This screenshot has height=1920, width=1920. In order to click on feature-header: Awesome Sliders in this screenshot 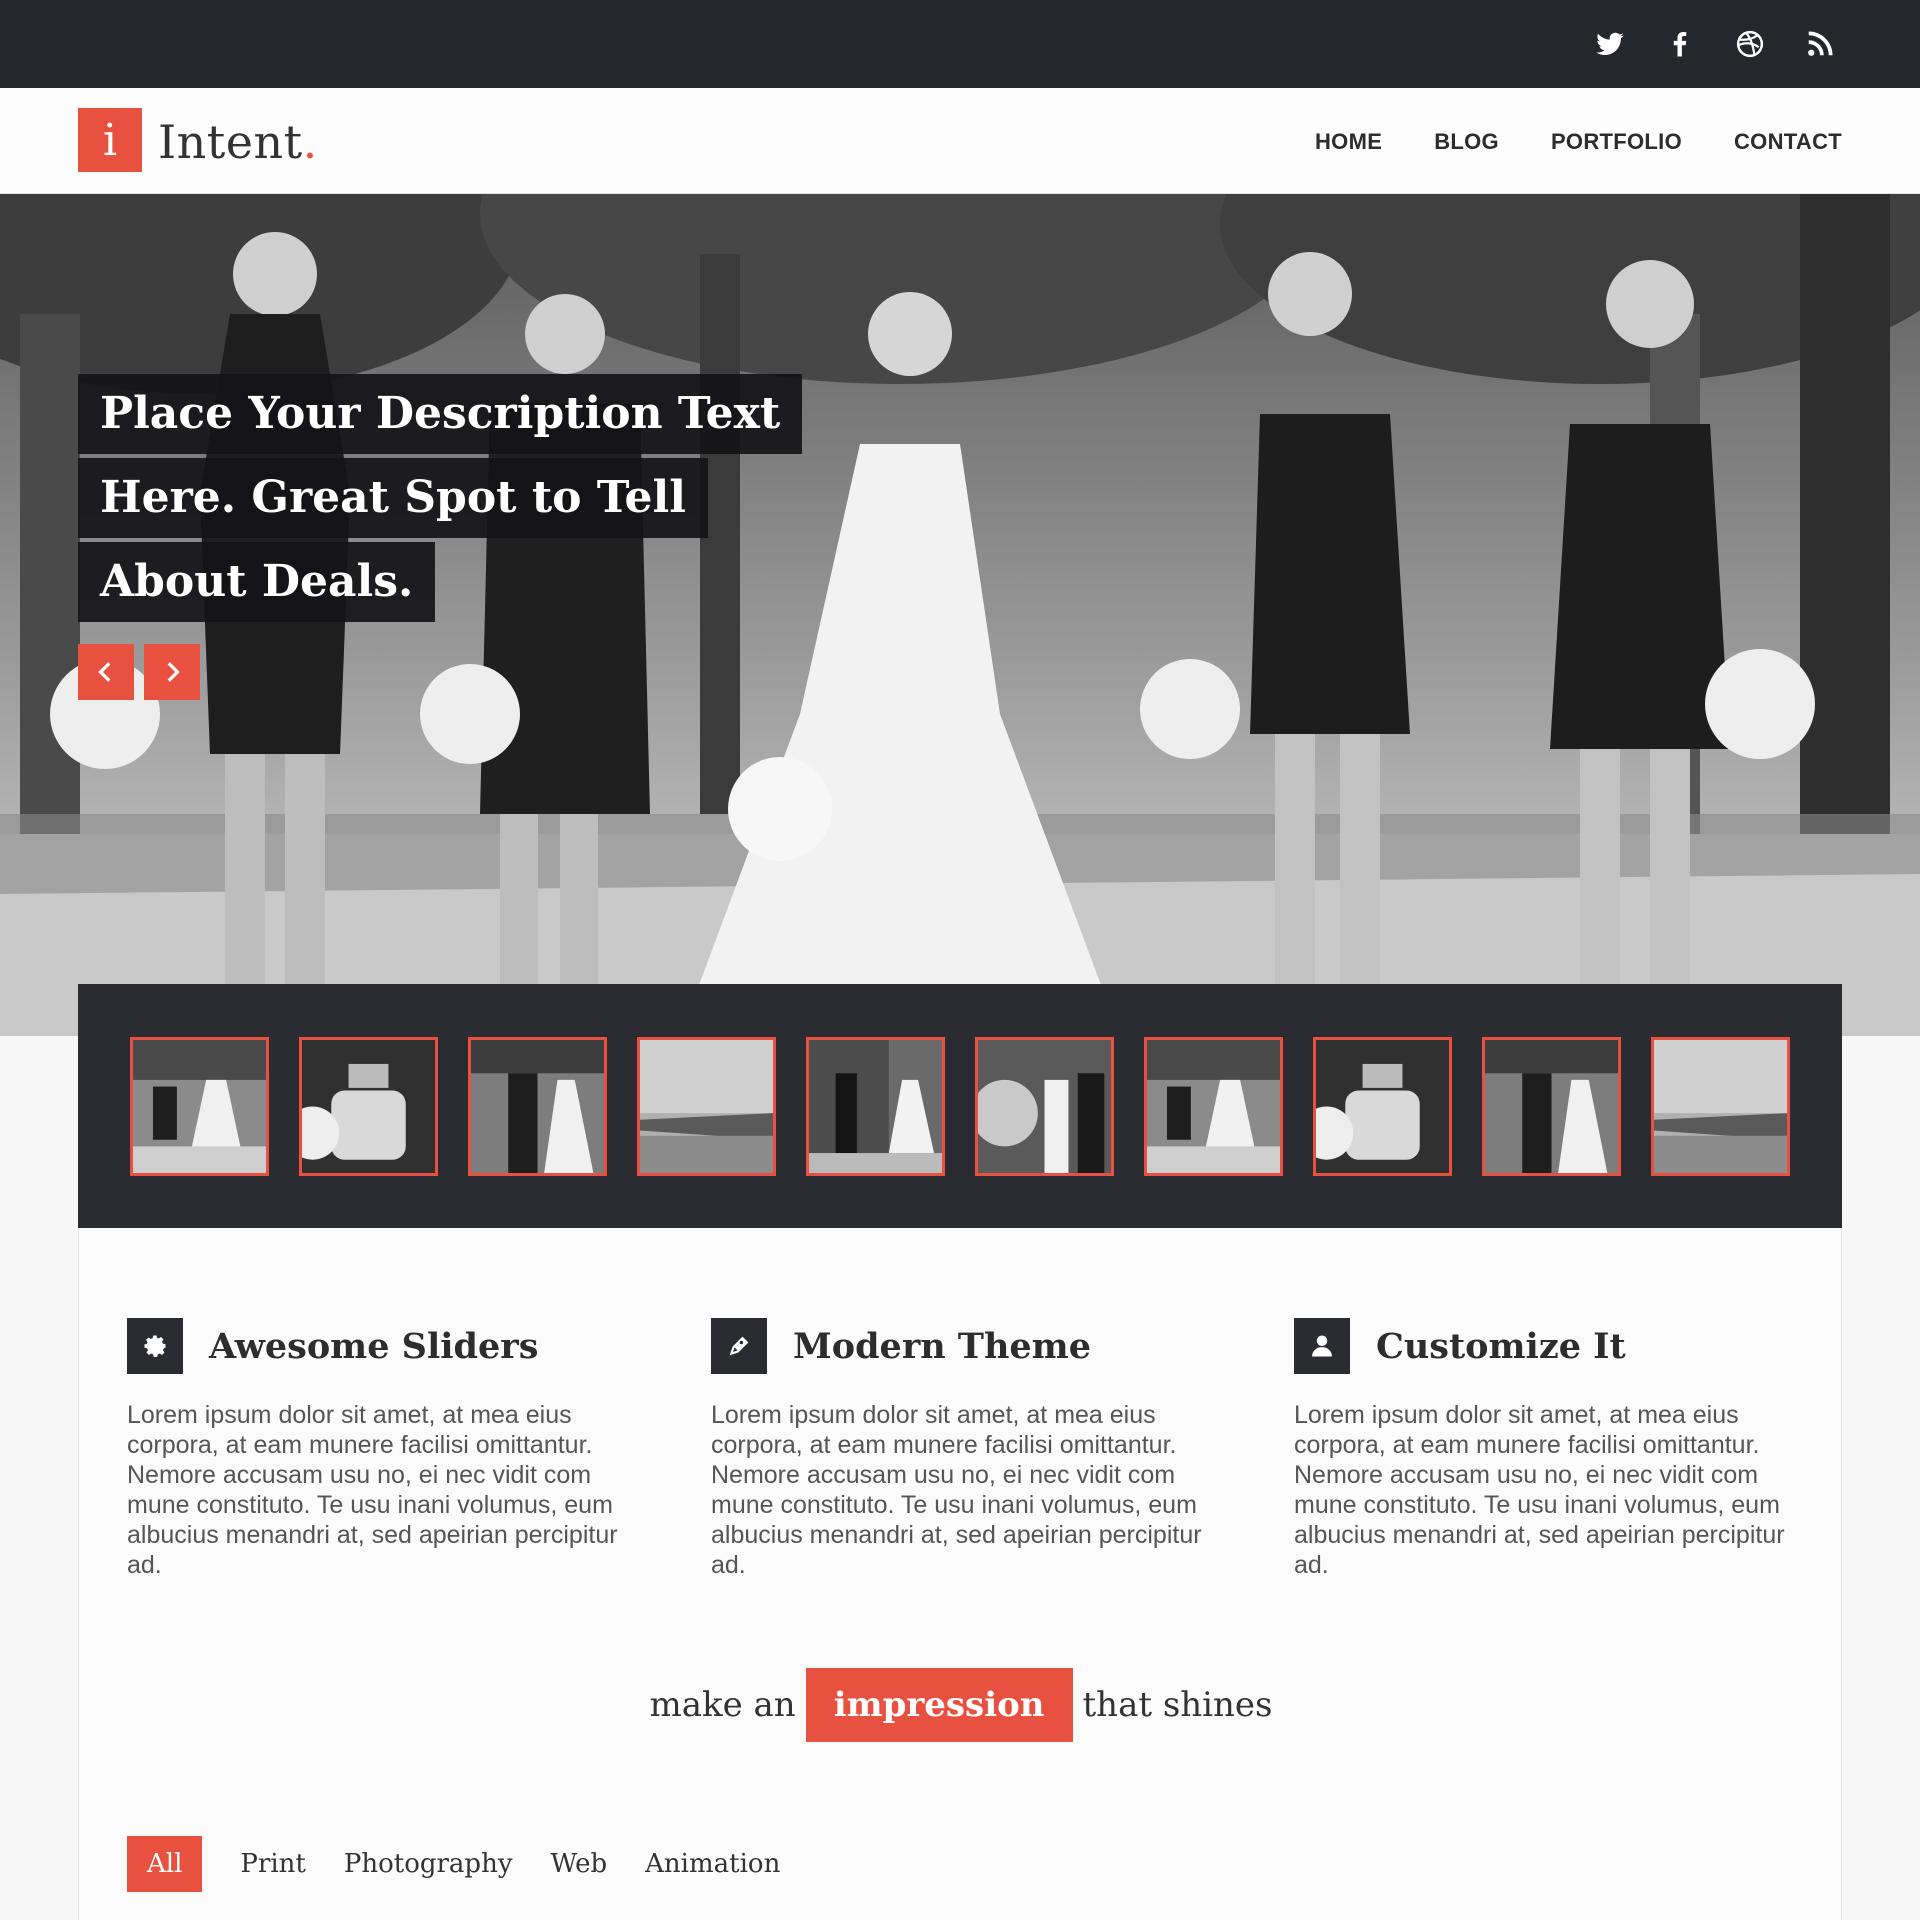, I will do `click(377, 1346)`.